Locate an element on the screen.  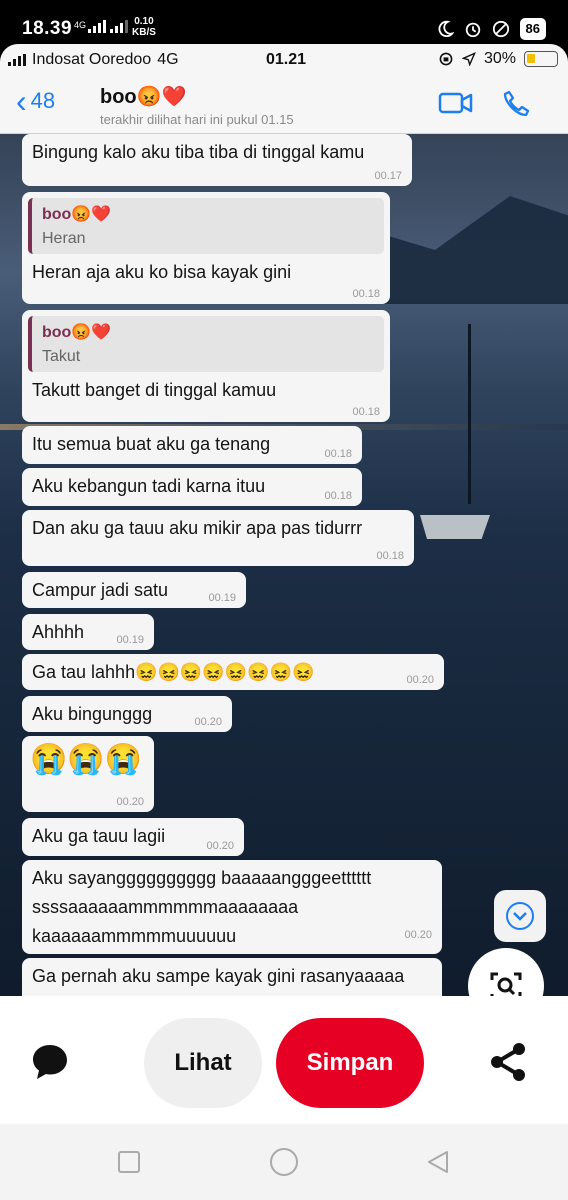
scroll-down-button is located at coordinates (520, 916).